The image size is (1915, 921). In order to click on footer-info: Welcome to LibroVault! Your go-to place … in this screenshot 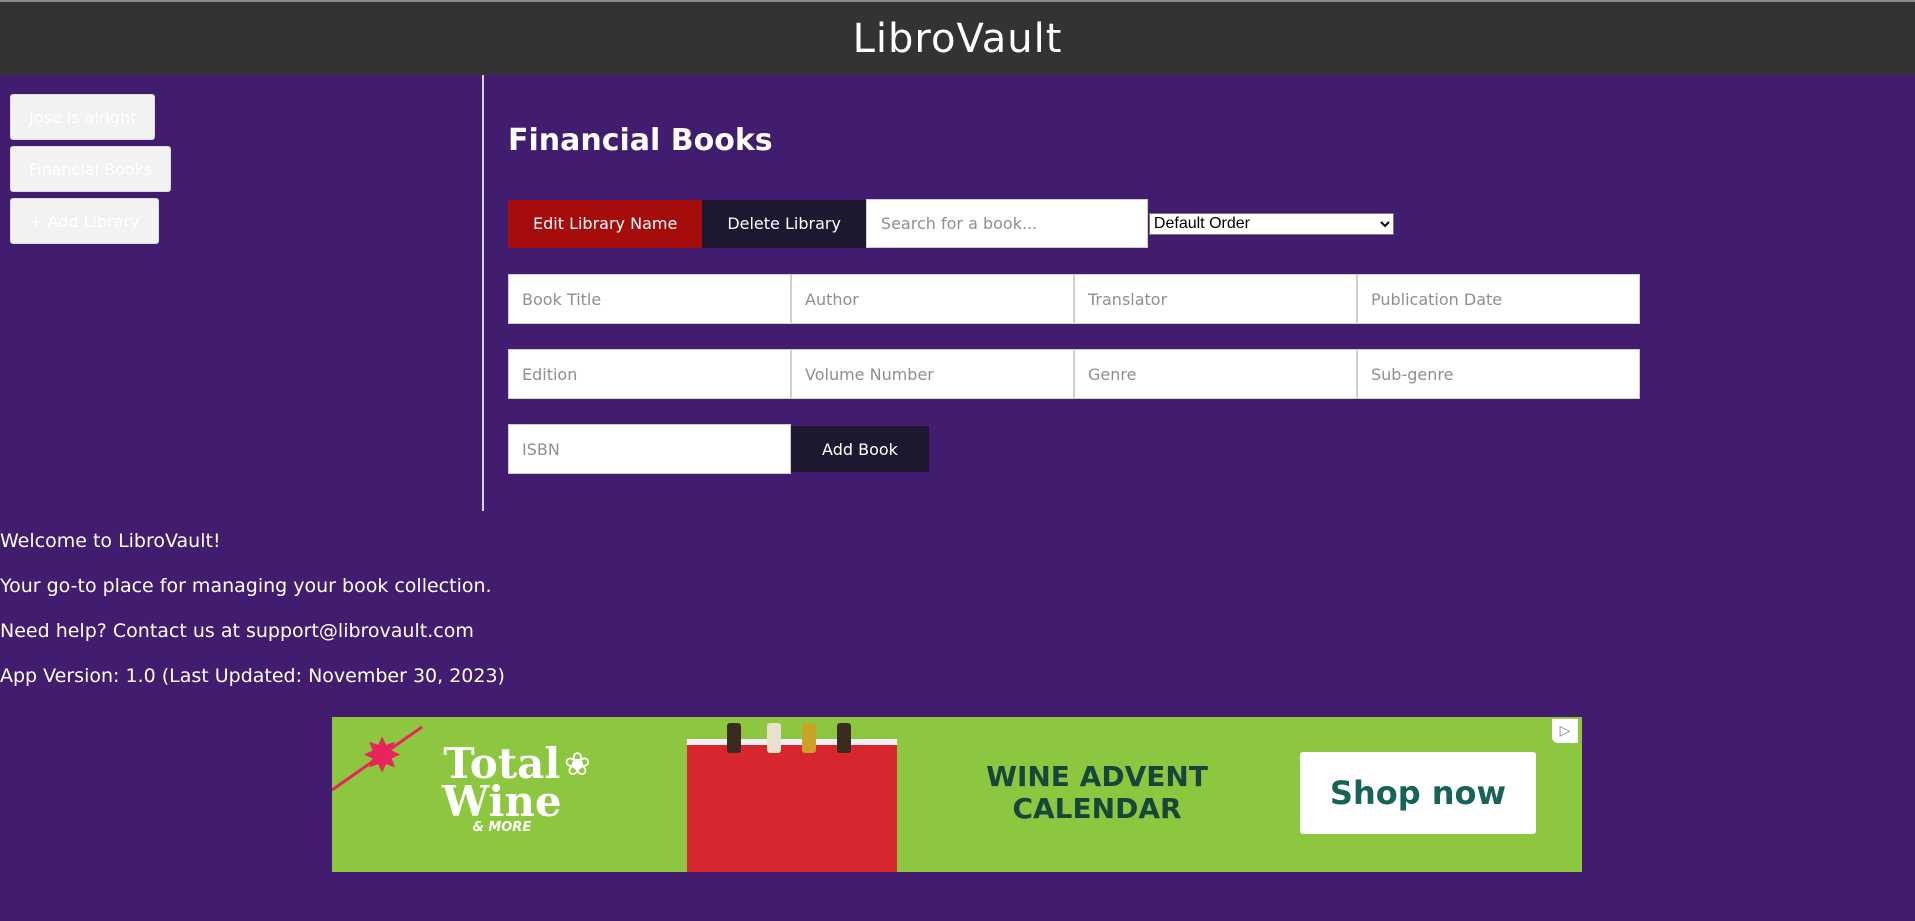, I will do `click(252, 620)`.